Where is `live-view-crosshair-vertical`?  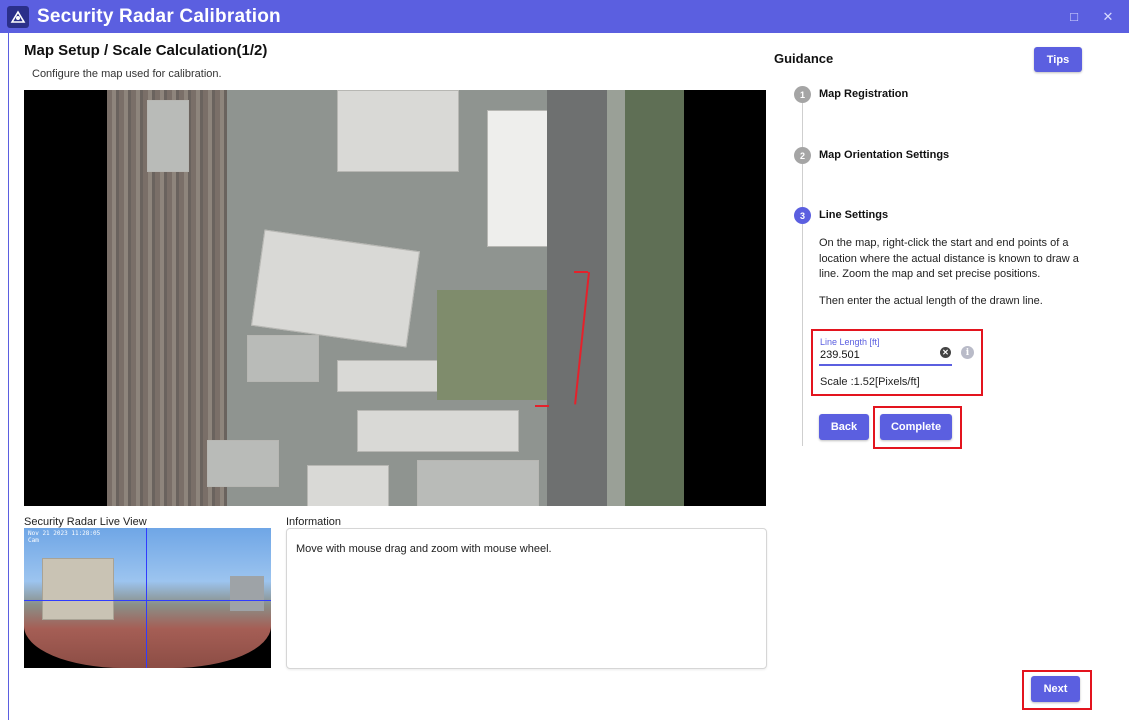 live-view-crosshair-vertical is located at coordinates (146, 598).